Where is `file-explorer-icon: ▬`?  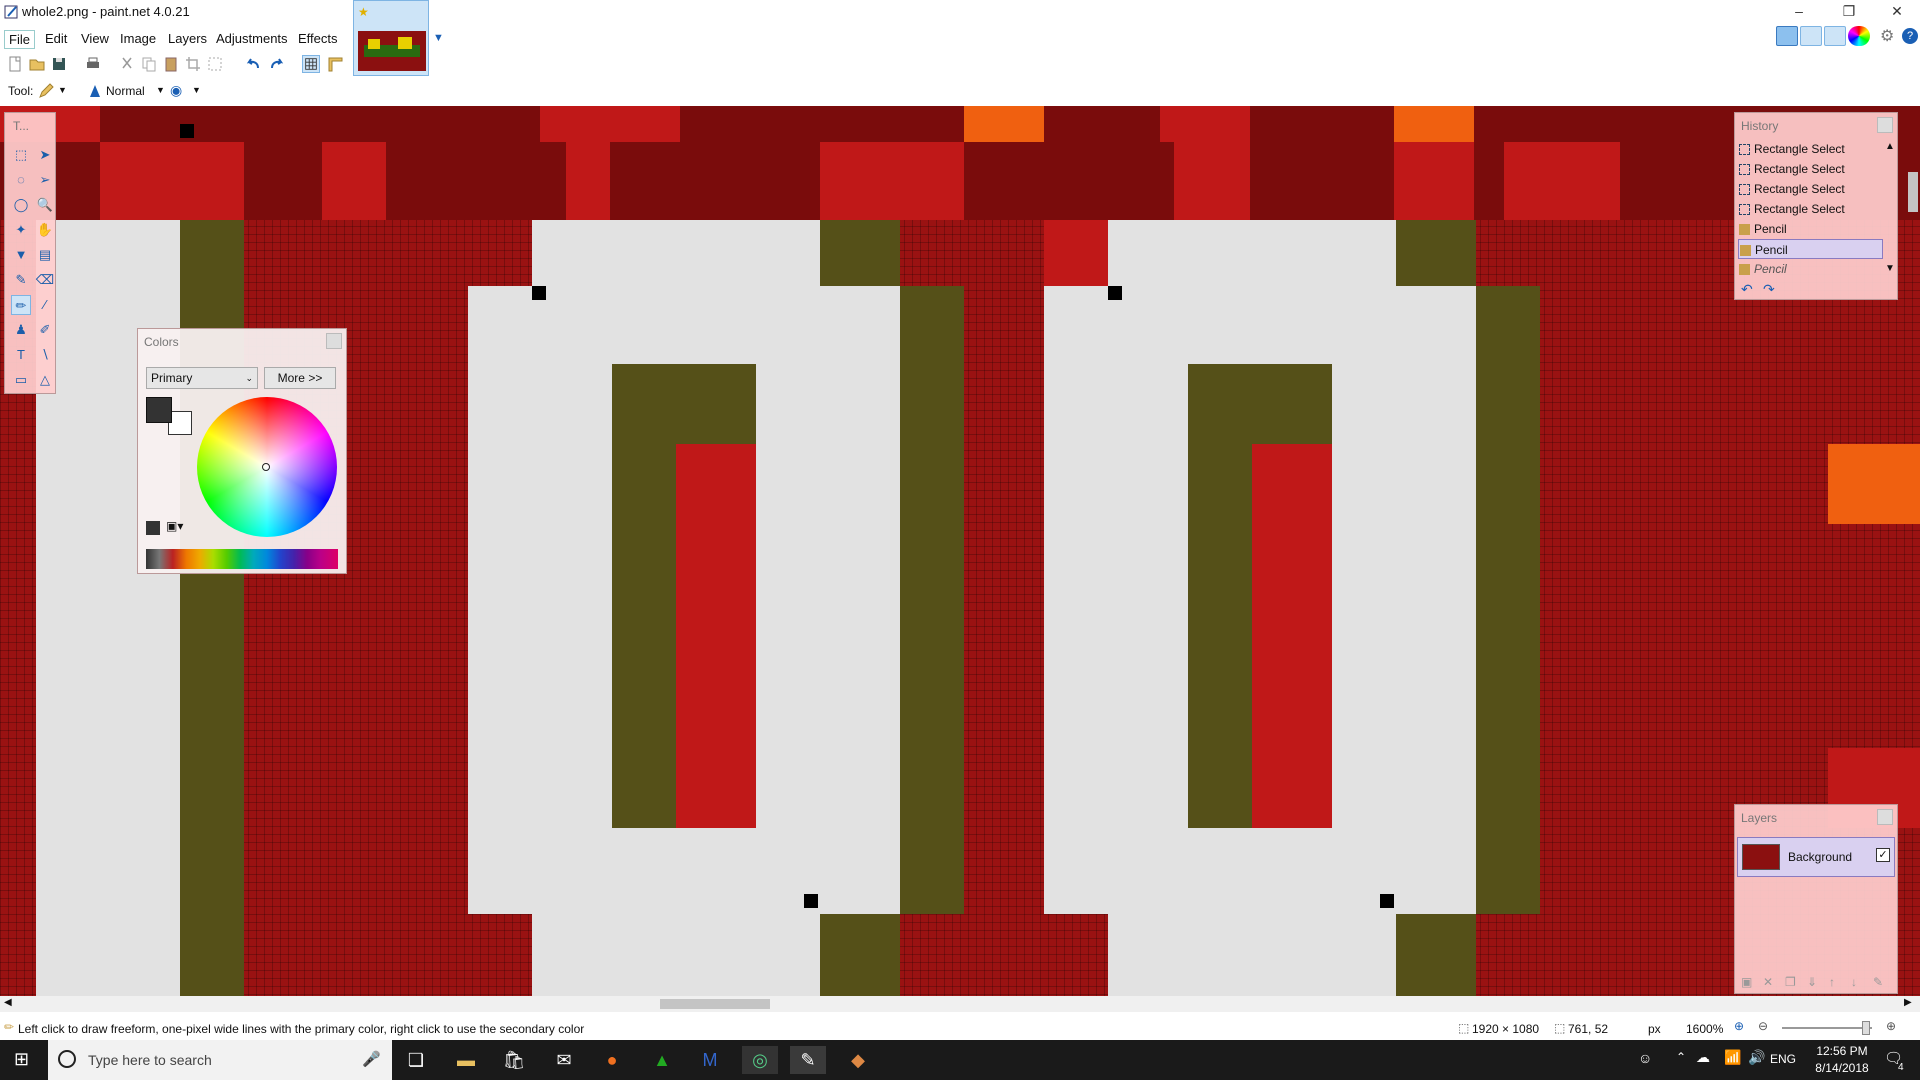
file-explorer-icon: ▬ is located at coordinates (466, 1060).